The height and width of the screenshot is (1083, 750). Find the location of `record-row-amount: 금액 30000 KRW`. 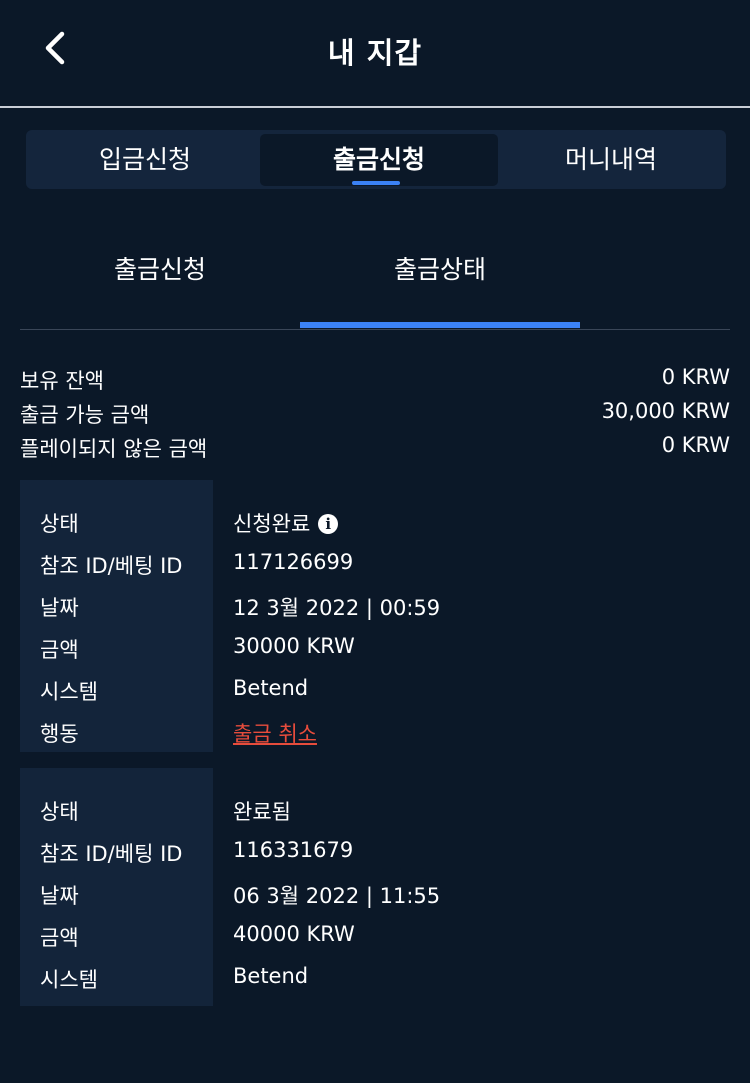

record-row-amount: 금액 30000 KRW is located at coordinates (375, 647).